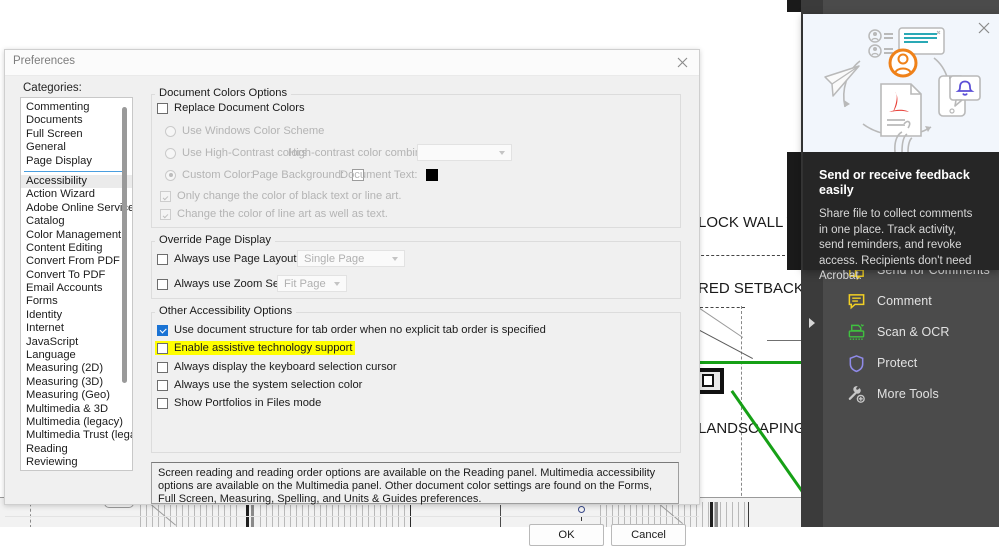  I want to click on chevron-right-icon, so click(812, 323).